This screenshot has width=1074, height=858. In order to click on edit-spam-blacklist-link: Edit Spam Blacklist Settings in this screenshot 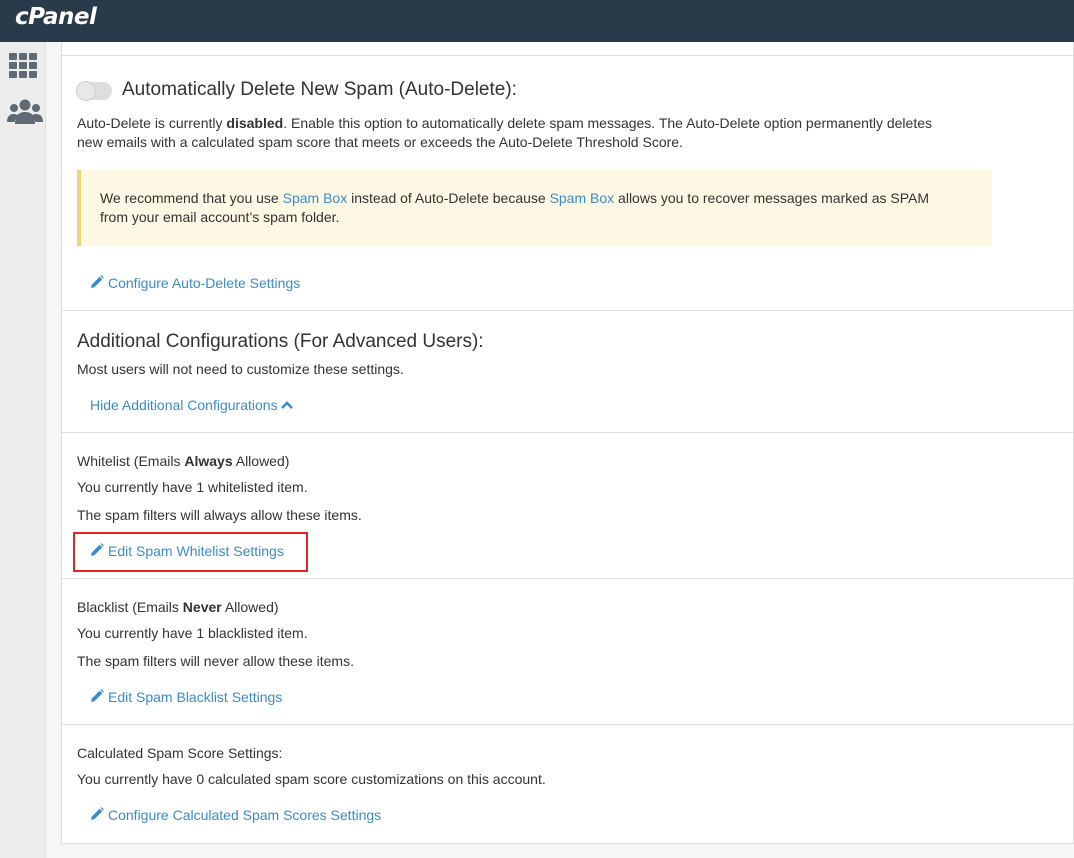, I will do `click(186, 697)`.